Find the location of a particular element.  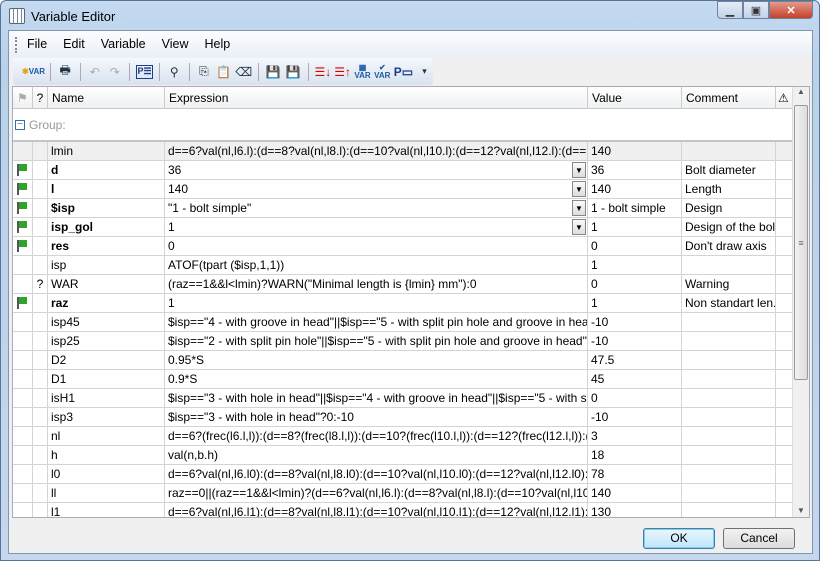

variable-table-button: ▦ VAR is located at coordinates (362, 71).